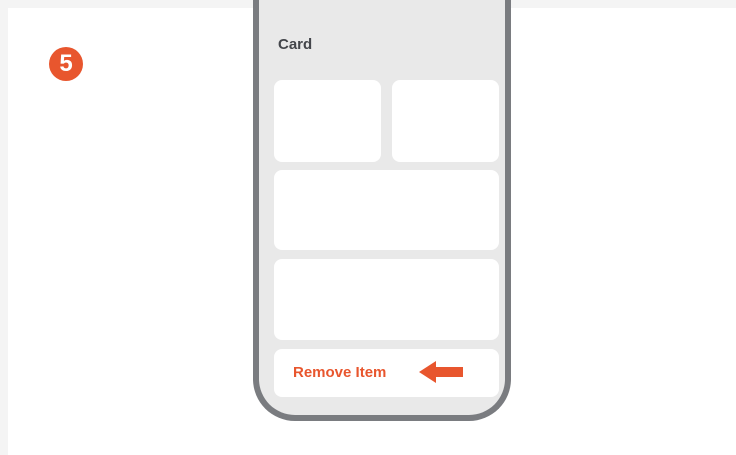 The height and width of the screenshot is (455, 736). Describe the element at coordinates (340, 372) in the screenshot. I see `remove-item-label: Remove Item` at that location.